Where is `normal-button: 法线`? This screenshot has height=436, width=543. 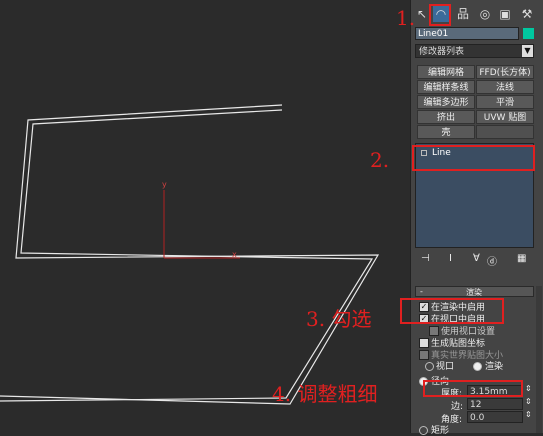
normal-button: 法线 is located at coordinates (505, 87).